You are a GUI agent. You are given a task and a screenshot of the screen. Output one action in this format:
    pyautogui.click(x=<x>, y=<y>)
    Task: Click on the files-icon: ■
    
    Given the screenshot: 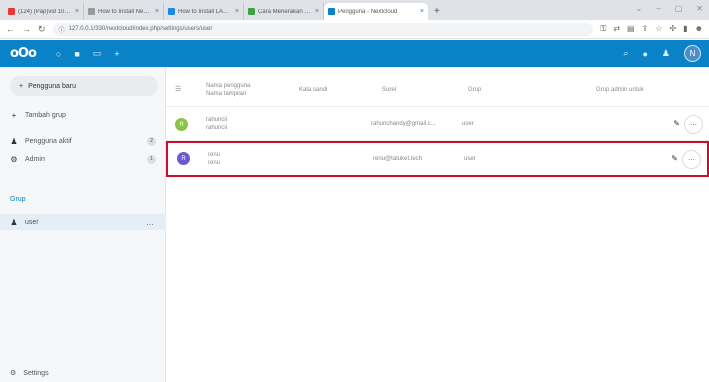 What is the action you would take?
    pyautogui.click(x=76, y=54)
    